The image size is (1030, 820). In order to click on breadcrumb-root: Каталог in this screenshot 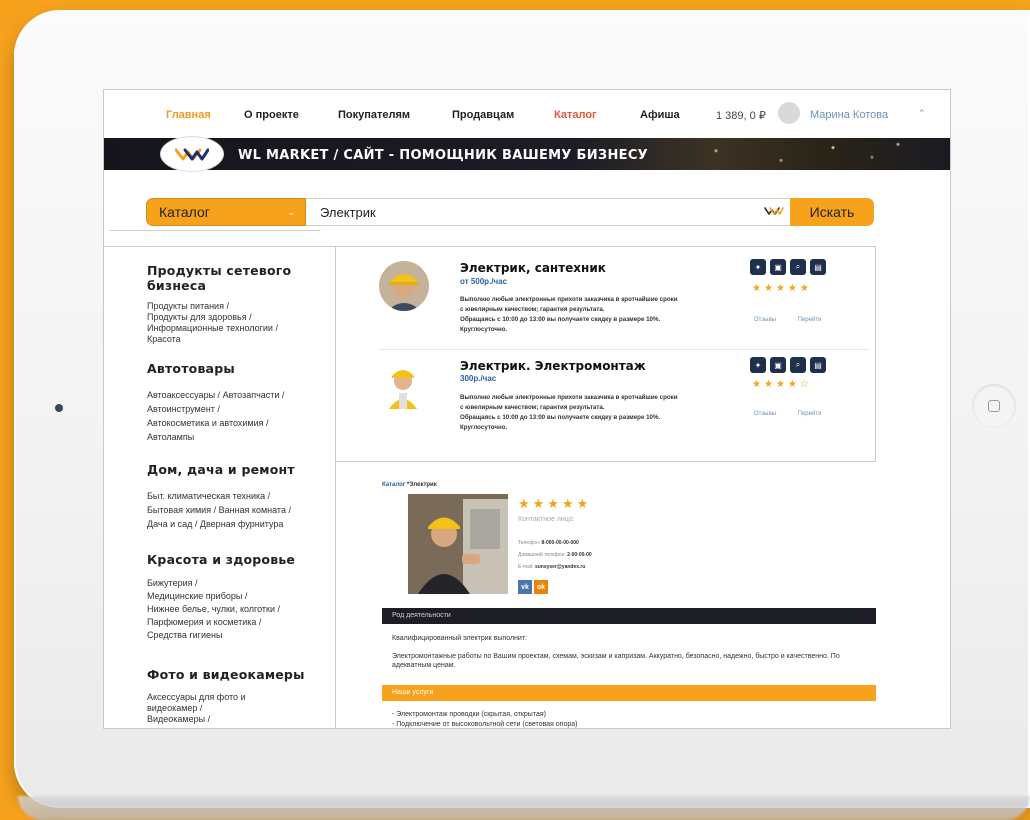, I will do `click(393, 485)`.